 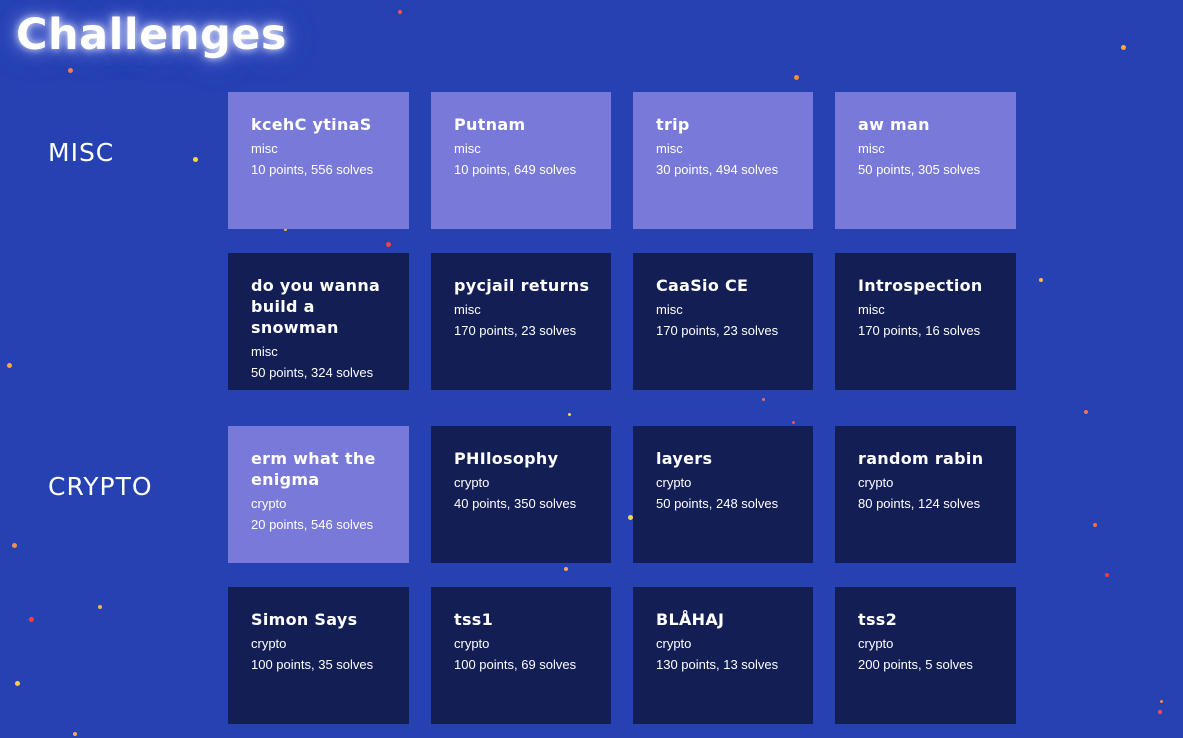 I want to click on challenge-points-solves: 50 points, 324 solves, so click(x=312, y=372).